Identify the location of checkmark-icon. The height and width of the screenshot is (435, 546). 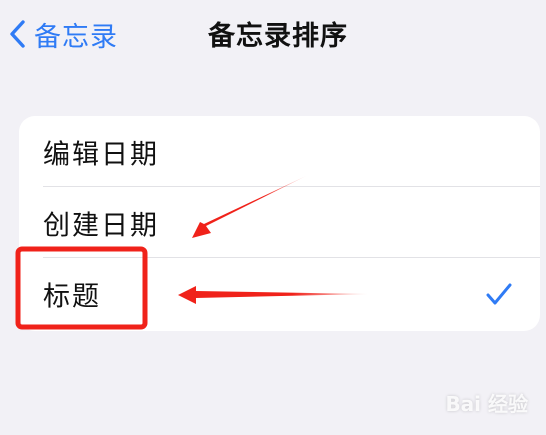
(499, 293).